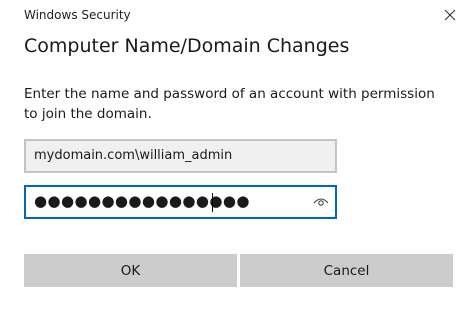  I want to click on text-caret, so click(212, 202).